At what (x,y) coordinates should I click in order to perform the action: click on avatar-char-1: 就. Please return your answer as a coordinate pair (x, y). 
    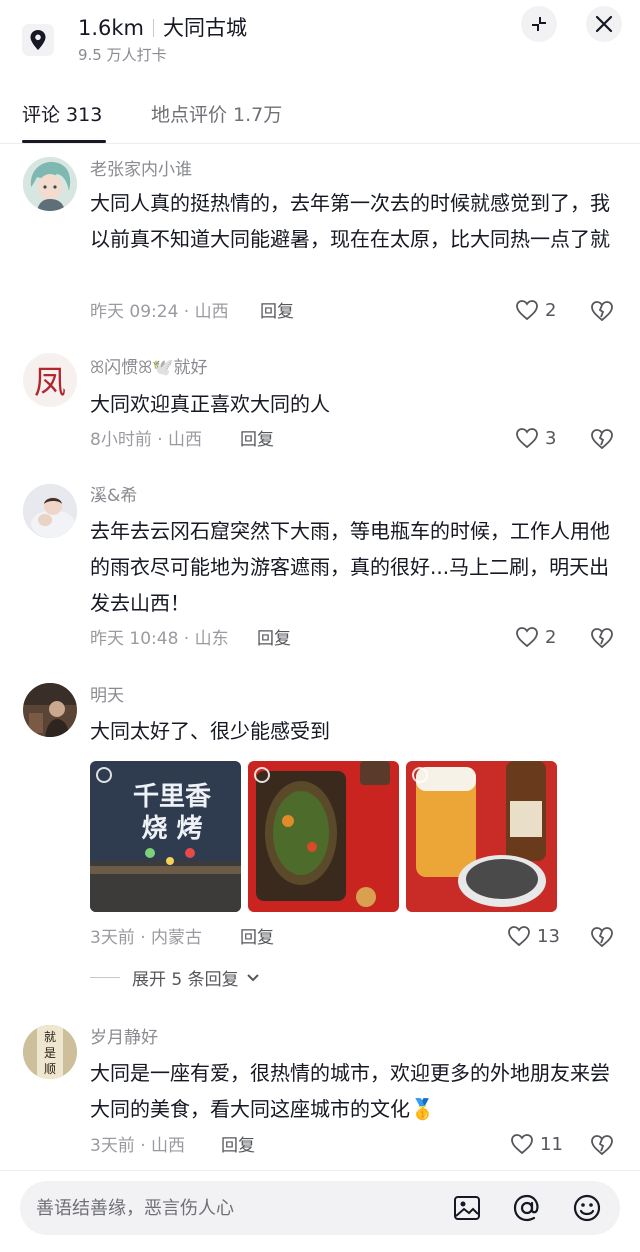
    Looking at the image, I should click on (50, 1037).